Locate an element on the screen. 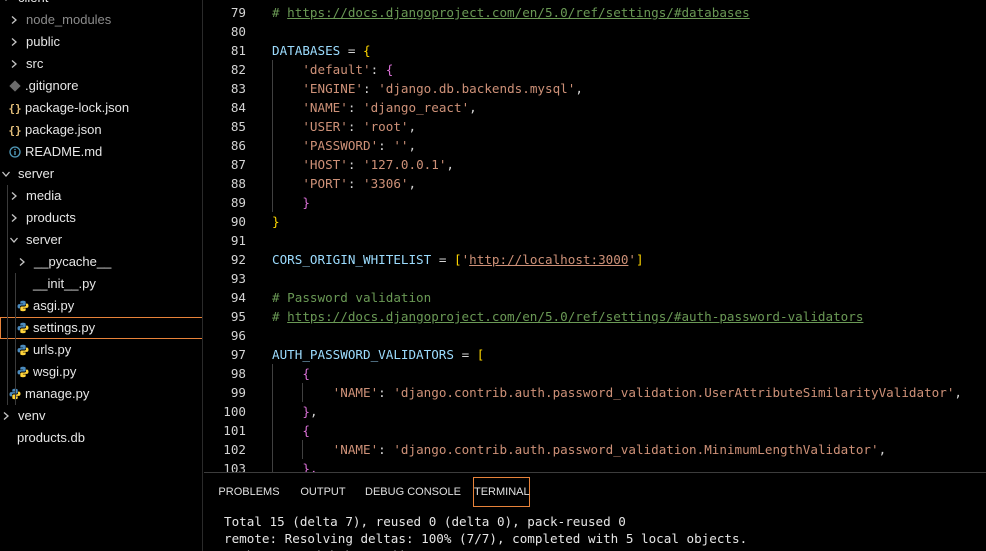 This screenshot has height=551, width=986. tree-item-label: .gitignore is located at coordinates (52, 85).